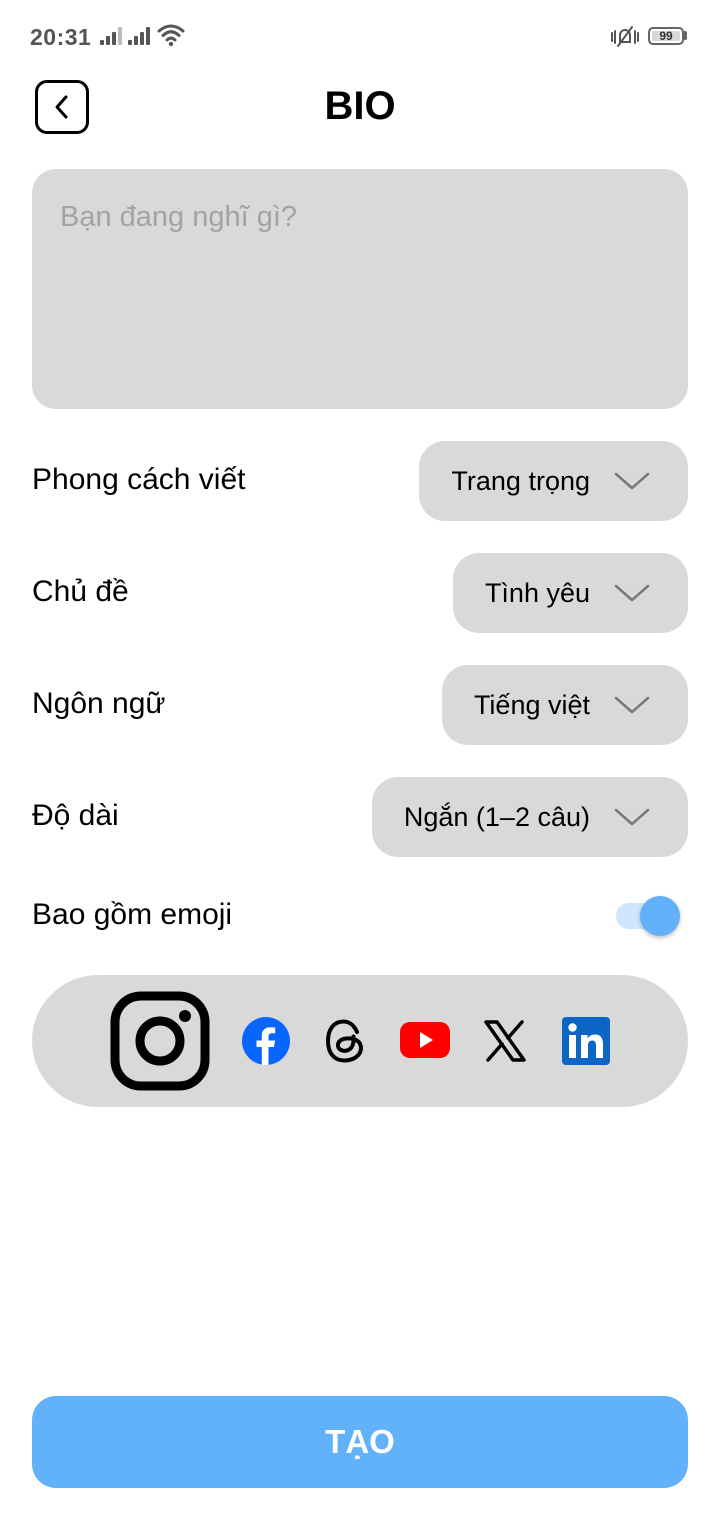 Image resolution: width=720 pixels, height=1520 pixels. What do you see at coordinates (586, 1041) in the screenshot?
I see `linkedin-icon` at bounding box center [586, 1041].